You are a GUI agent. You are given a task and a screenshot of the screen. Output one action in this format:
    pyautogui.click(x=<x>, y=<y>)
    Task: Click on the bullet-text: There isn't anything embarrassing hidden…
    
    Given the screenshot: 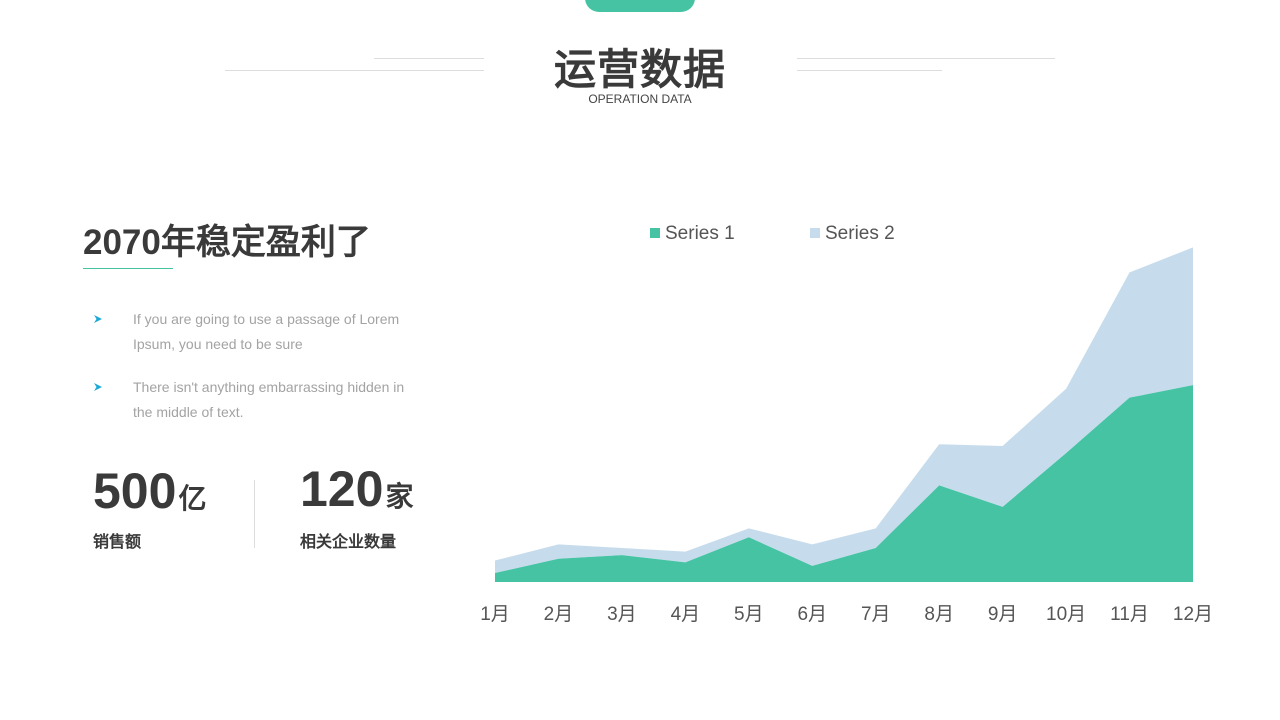 What is the action you would take?
    pyautogui.click(x=283, y=400)
    